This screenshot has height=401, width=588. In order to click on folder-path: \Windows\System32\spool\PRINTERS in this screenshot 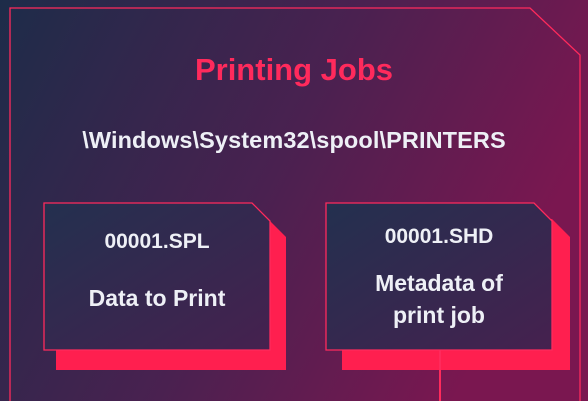, I will do `click(294, 140)`.